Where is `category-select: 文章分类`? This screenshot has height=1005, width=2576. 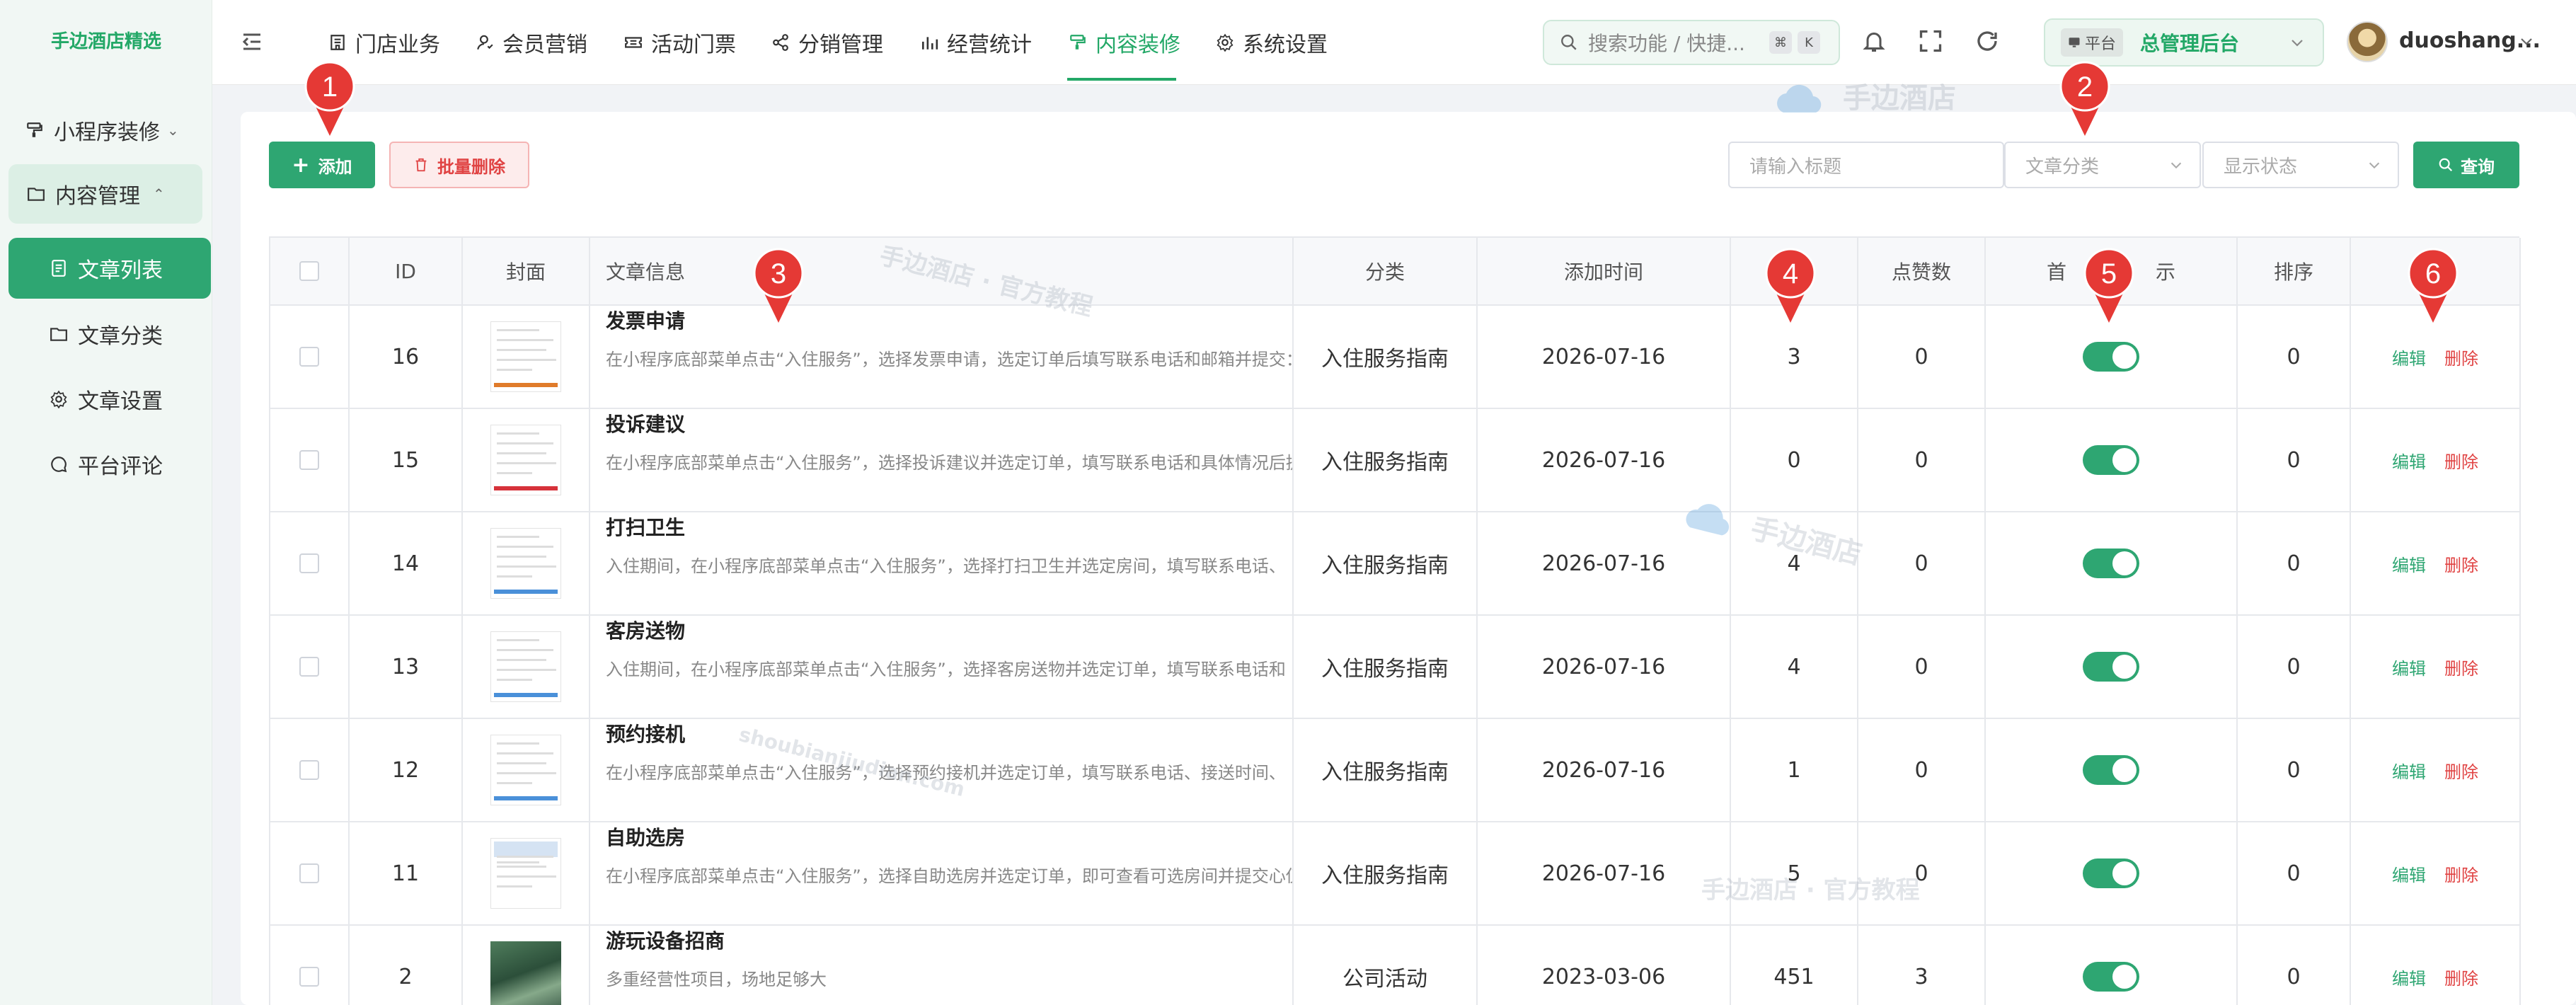 category-select: 文章分类 is located at coordinates (2103, 165).